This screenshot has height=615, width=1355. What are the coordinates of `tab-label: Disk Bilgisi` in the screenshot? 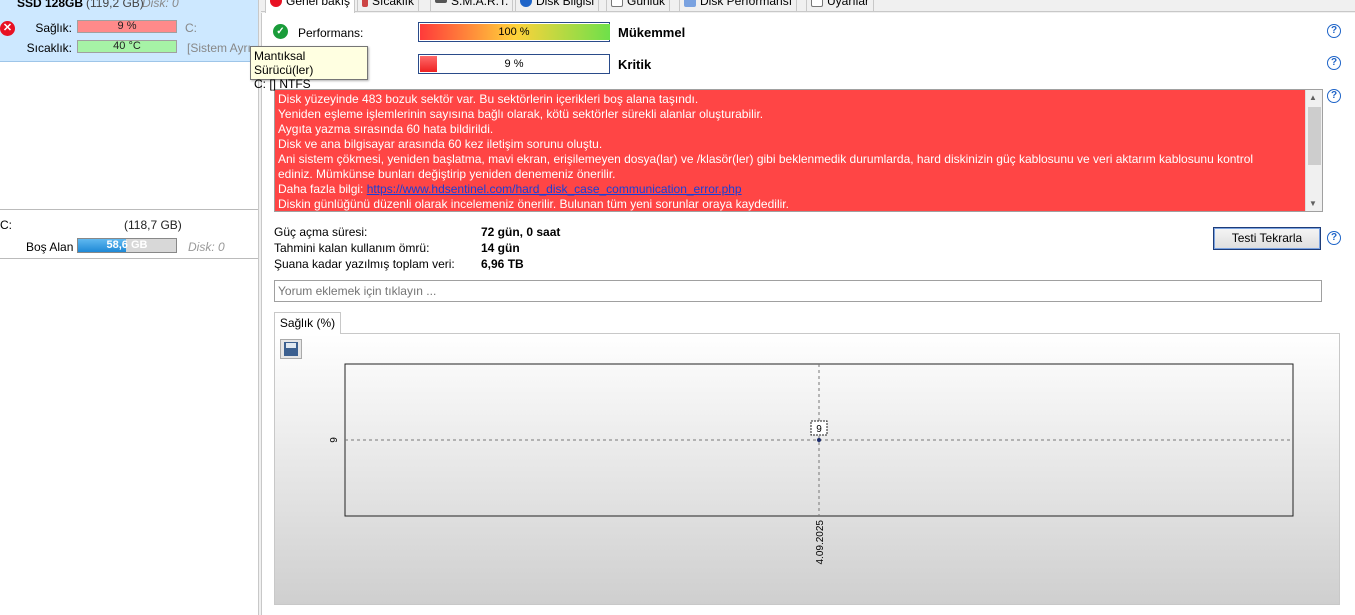 It's located at (565, 4).